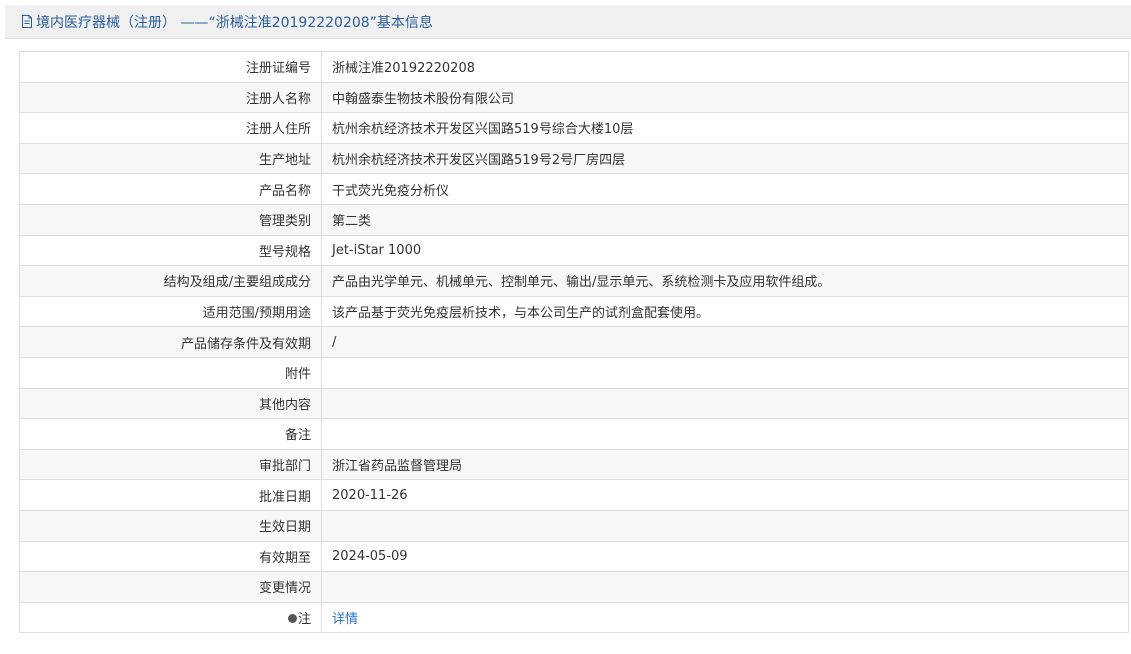 Image resolution: width=1131 pixels, height=654 pixels. What do you see at coordinates (725, 97) in the screenshot?
I see `row-value: 中翰盛泰生物技术股份有限公司` at bounding box center [725, 97].